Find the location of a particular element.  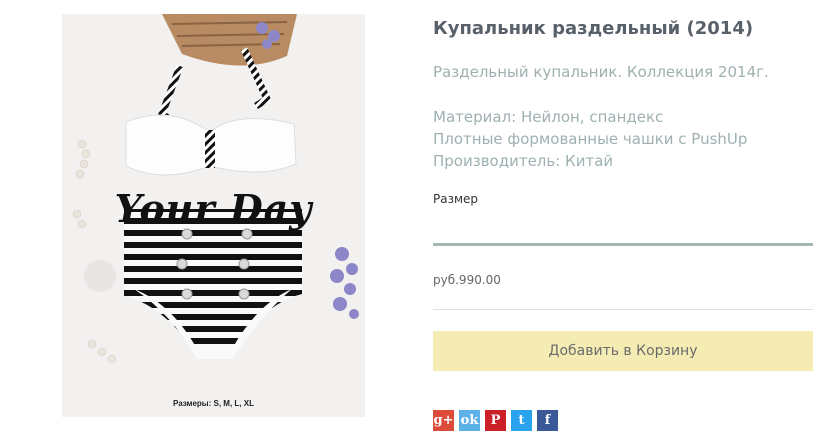

spec-material: Материал: Нейлон, спандекс is located at coordinates (548, 117).